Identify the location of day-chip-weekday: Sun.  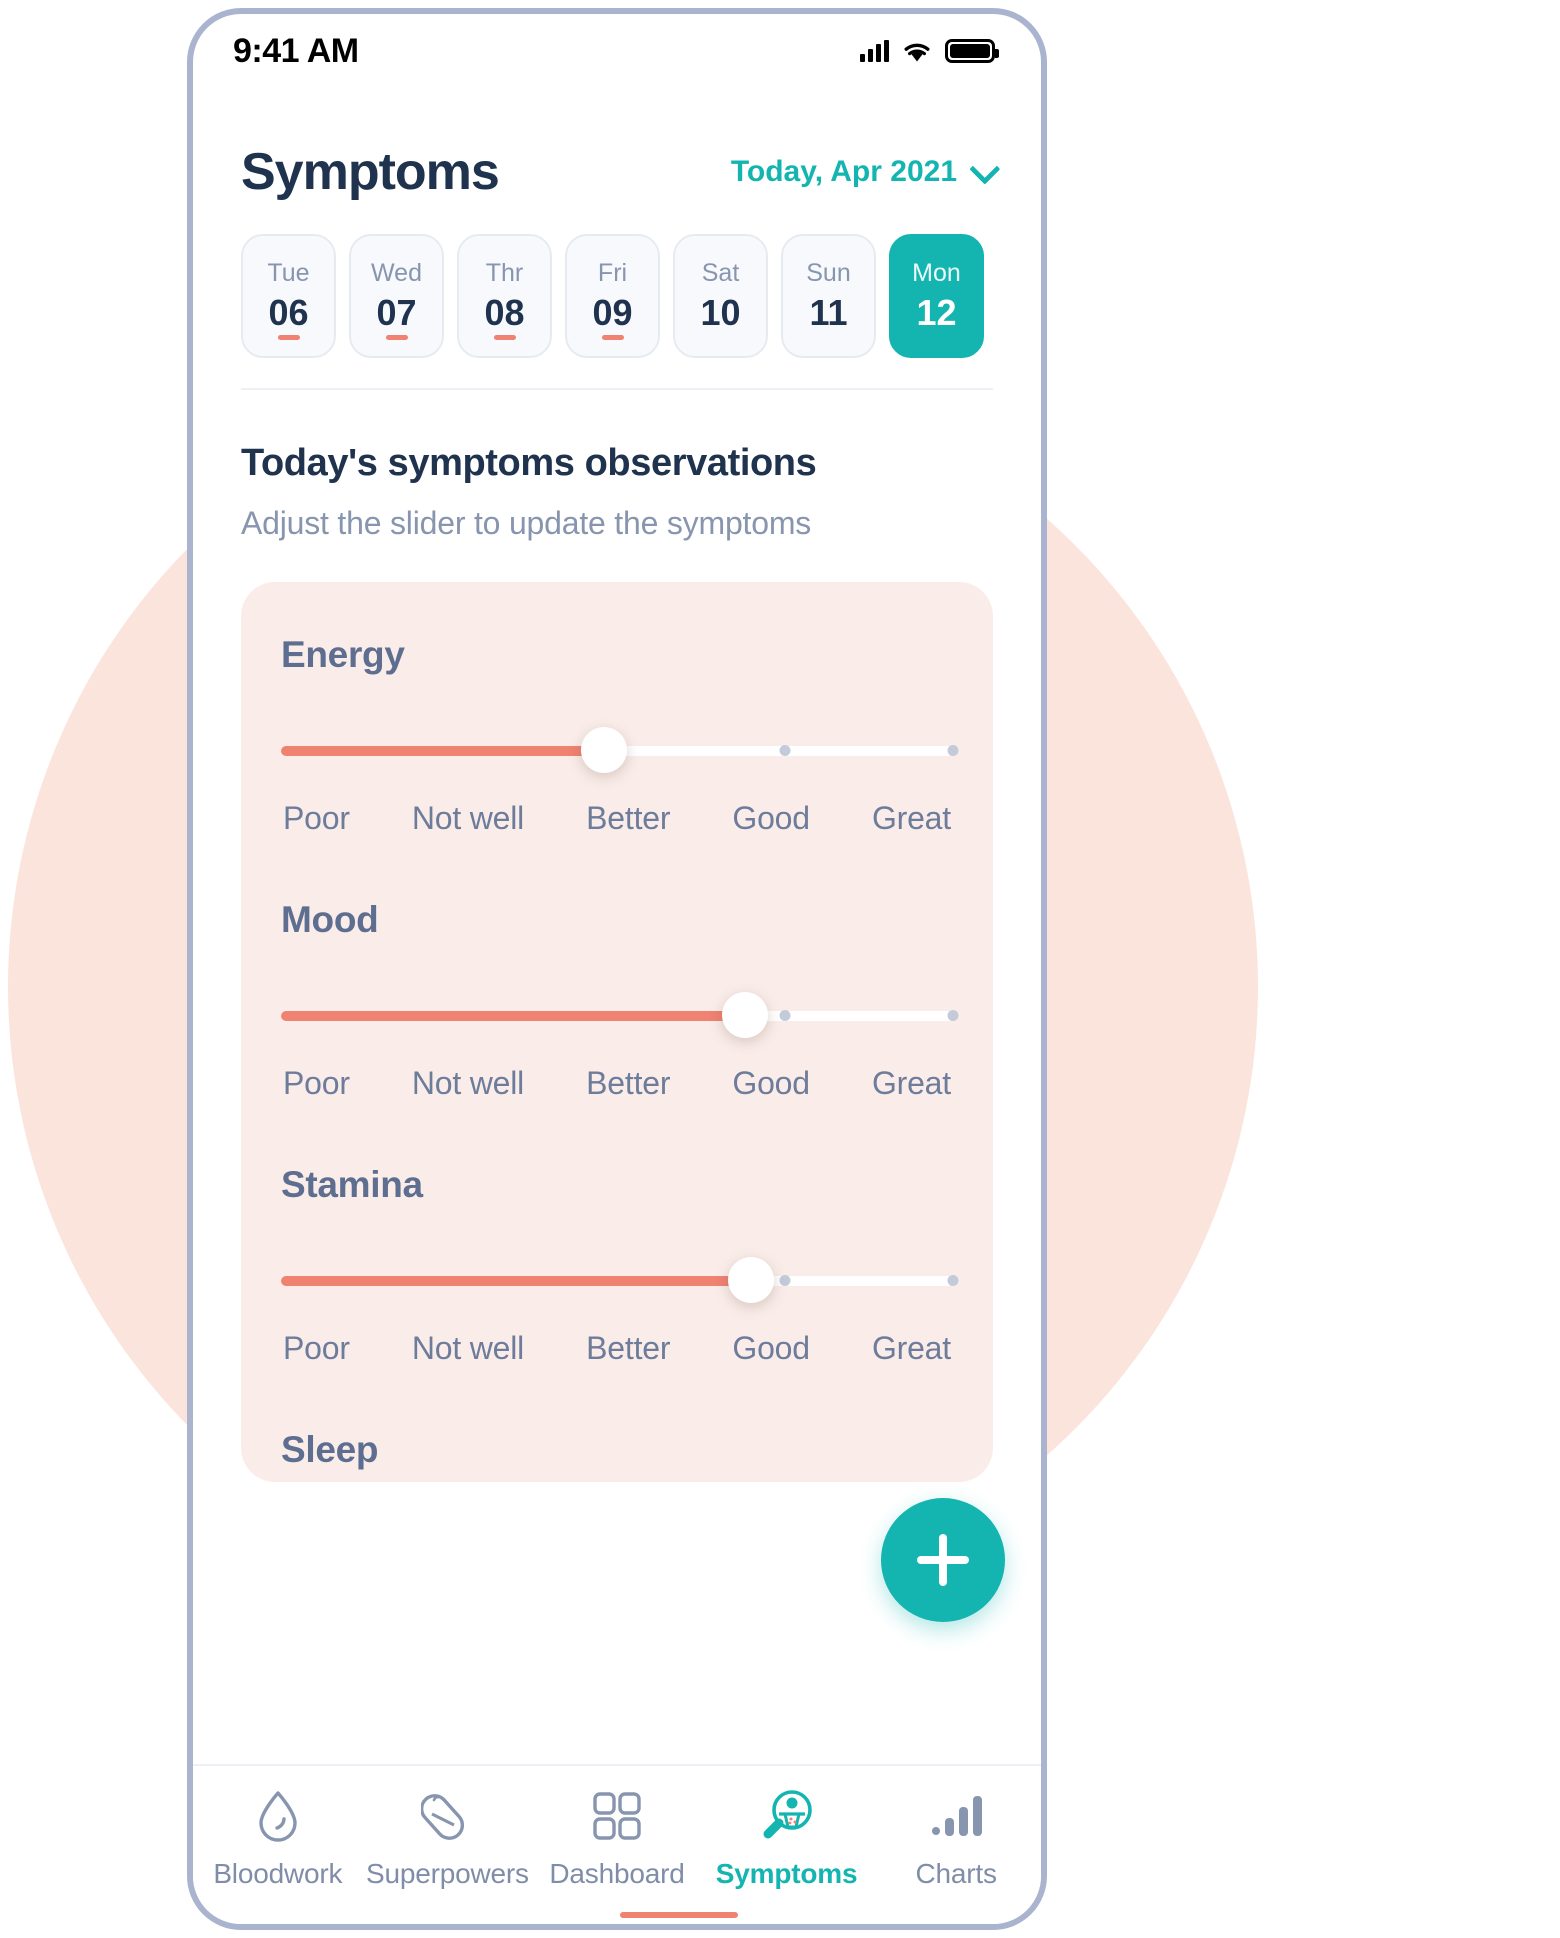
(828, 272).